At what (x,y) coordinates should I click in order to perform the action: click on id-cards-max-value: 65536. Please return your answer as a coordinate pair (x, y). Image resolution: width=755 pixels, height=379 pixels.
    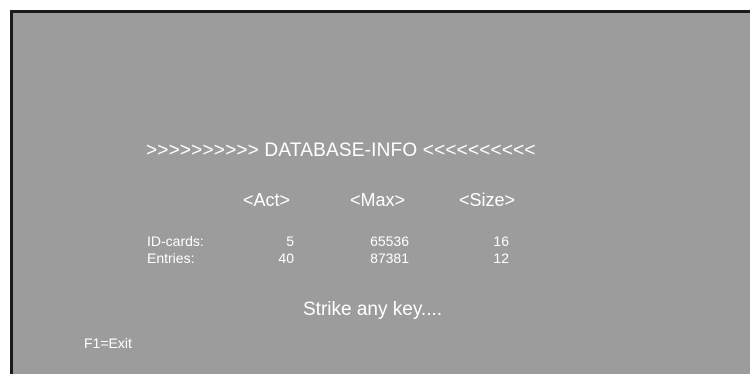
    Looking at the image, I should click on (389, 241).